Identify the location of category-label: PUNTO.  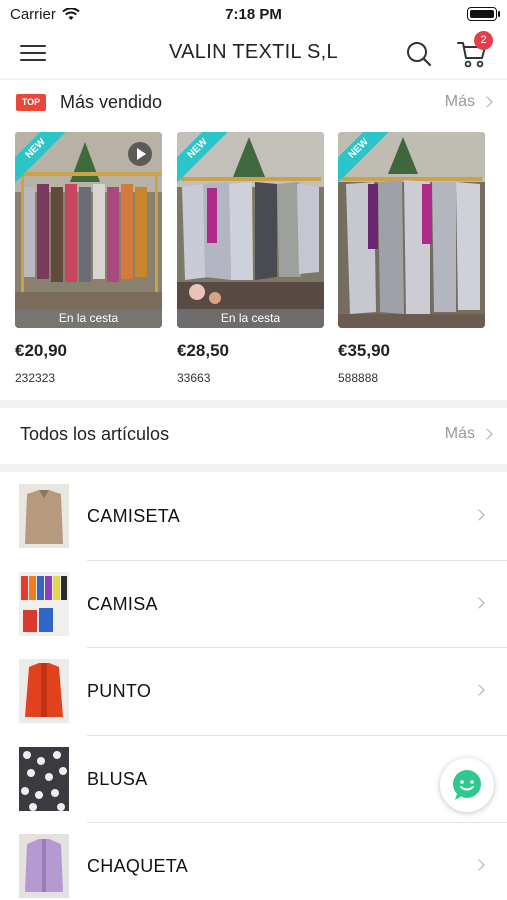
(119, 691).